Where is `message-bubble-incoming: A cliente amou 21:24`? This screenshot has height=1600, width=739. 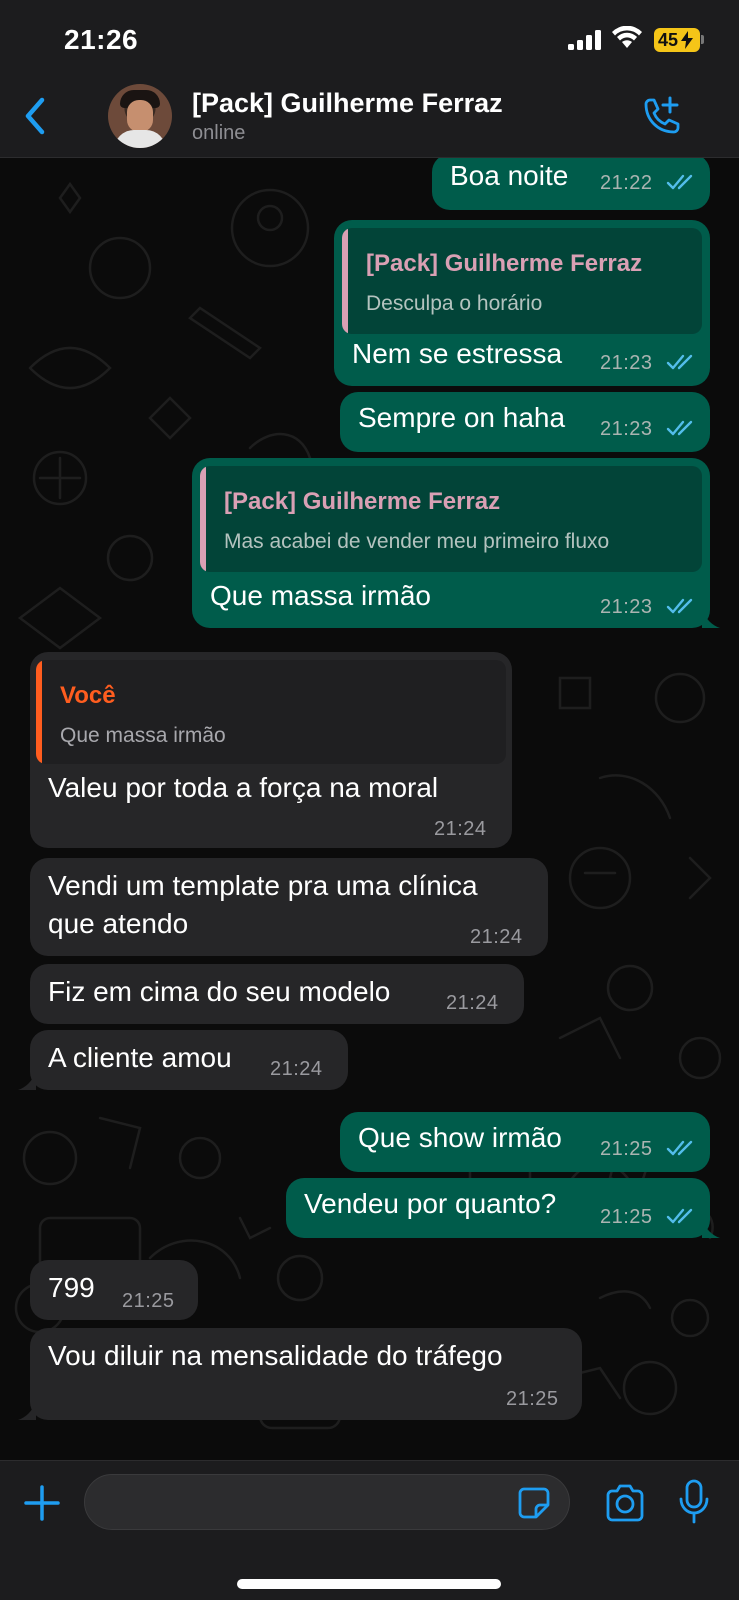
message-bubble-incoming: A cliente amou 21:24 is located at coordinates (189, 1060).